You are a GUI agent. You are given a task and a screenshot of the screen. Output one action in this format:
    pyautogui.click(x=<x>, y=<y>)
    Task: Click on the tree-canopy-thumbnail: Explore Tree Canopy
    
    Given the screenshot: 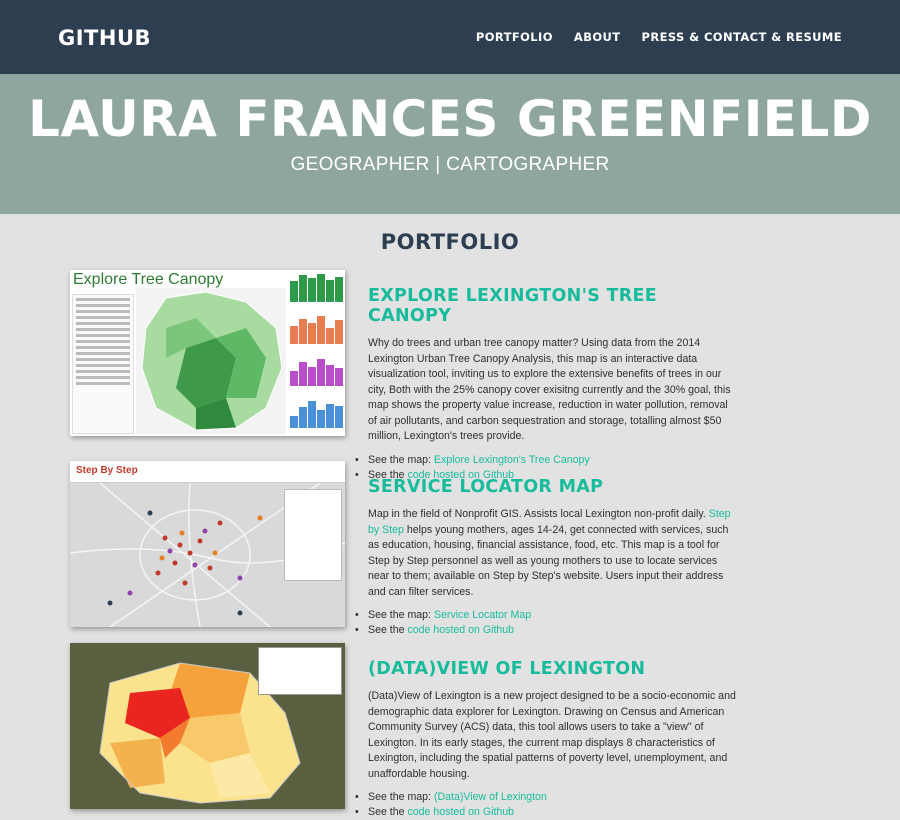 What is the action you would take?
    pyautogui.click(x=207, y=353)
    